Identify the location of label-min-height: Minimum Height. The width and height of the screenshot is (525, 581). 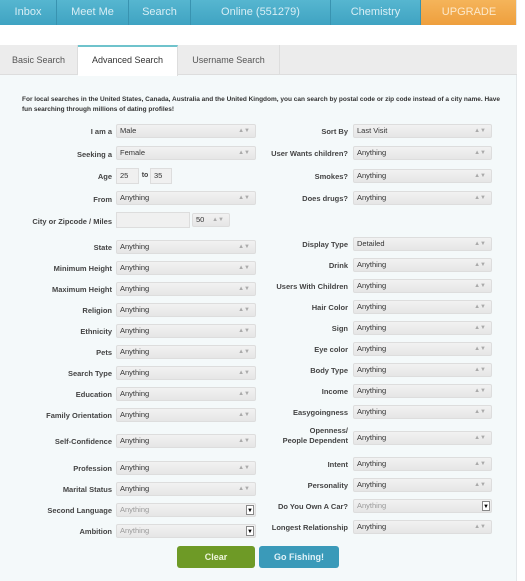
(82, 268).